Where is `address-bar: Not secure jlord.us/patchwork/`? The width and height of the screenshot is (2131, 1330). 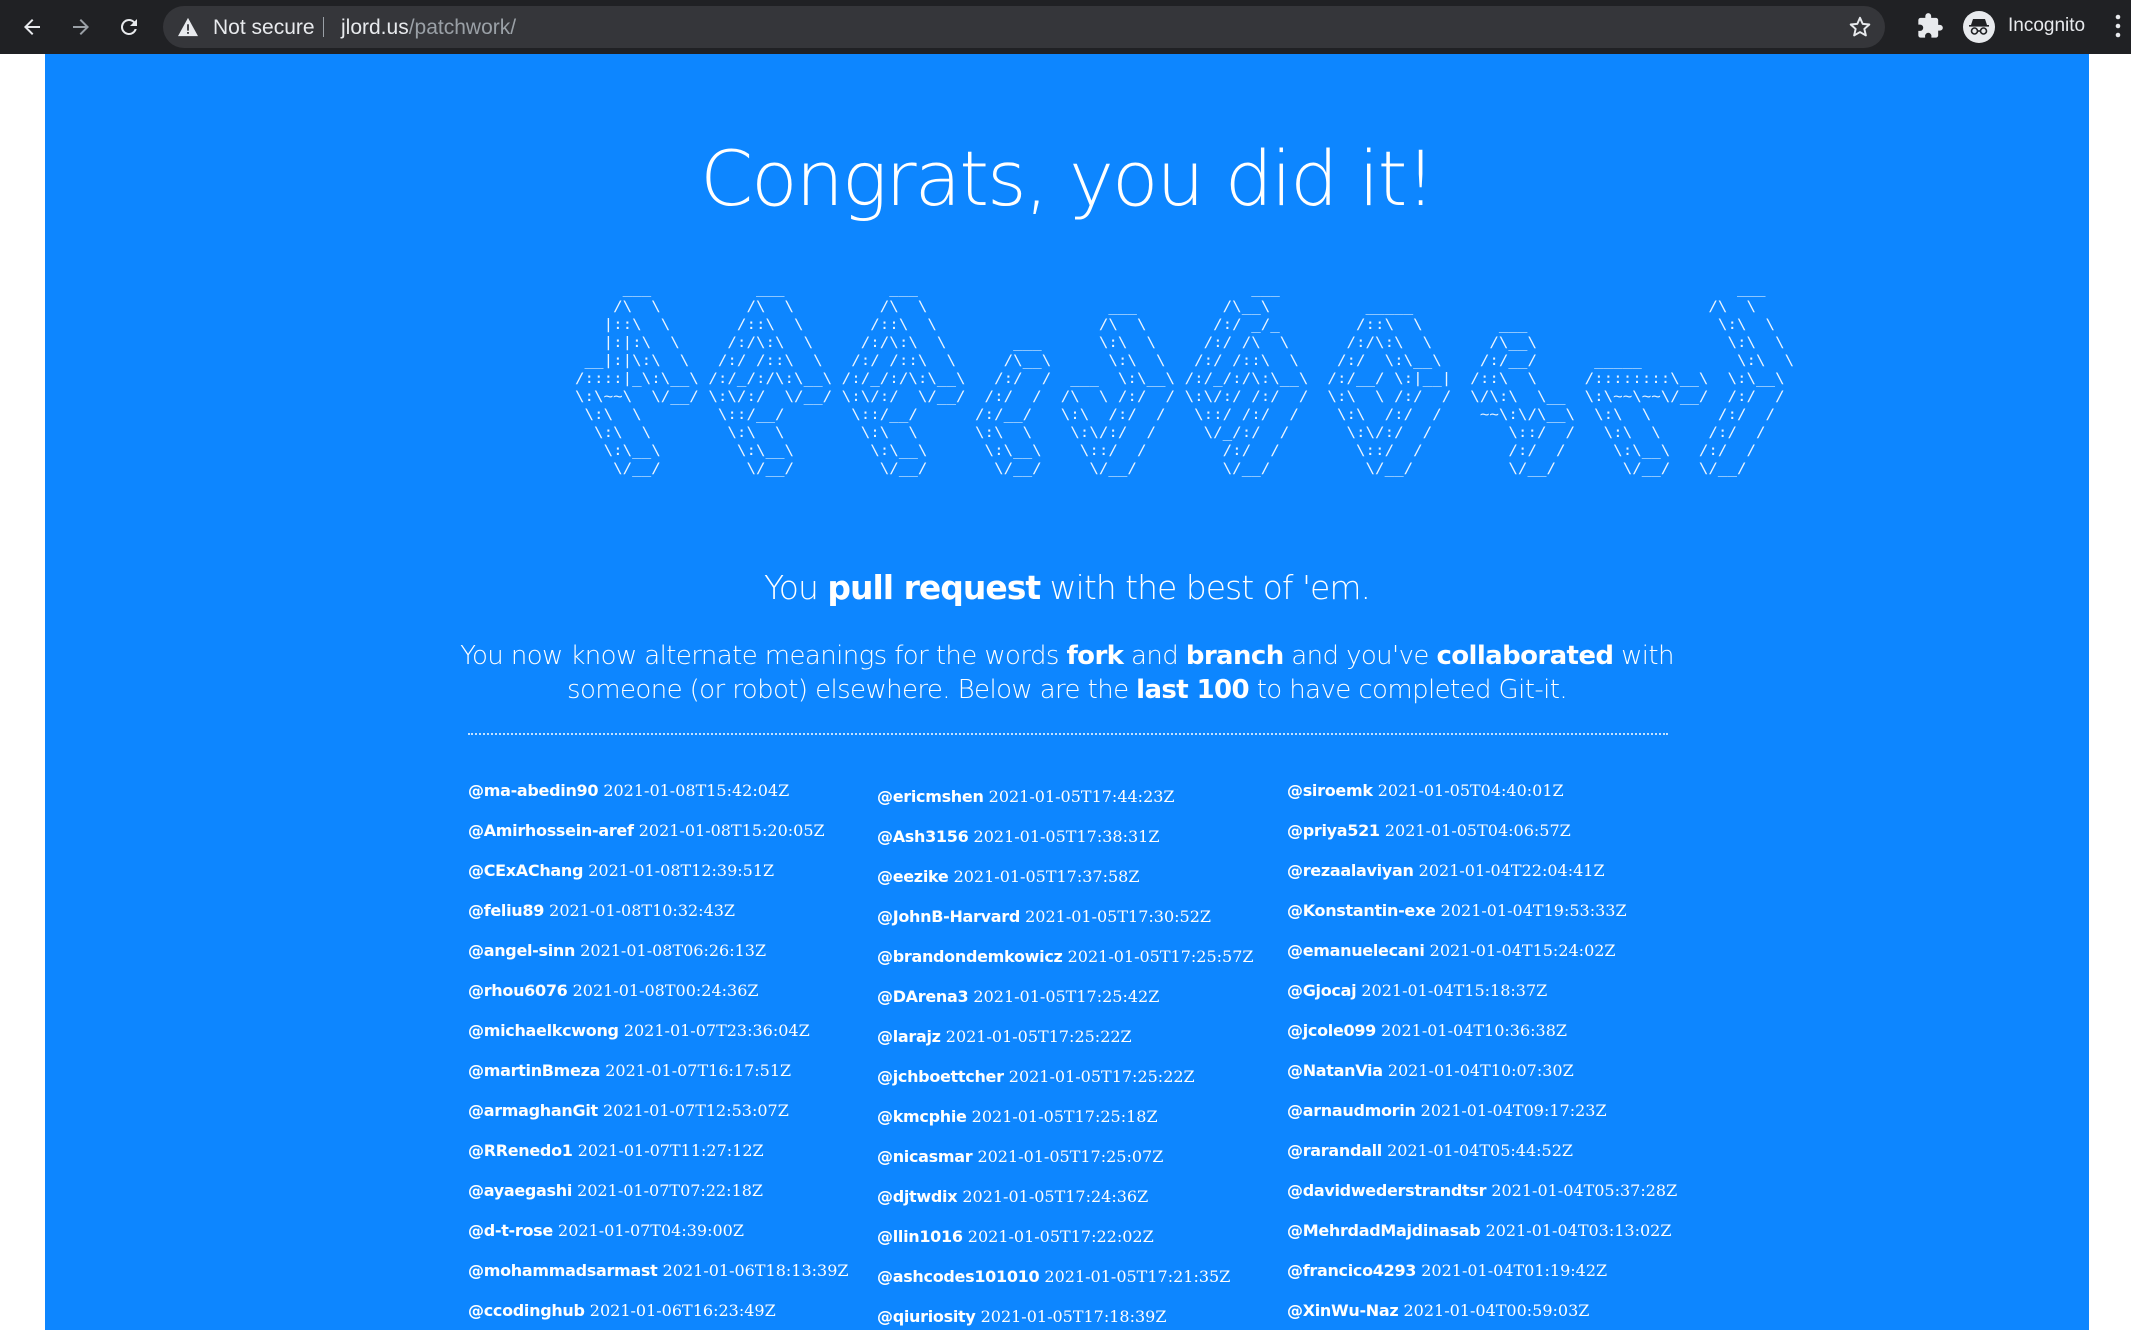
address-bar: Not secure jlord.us/patchwork/ is located at coordinates (1024, 27).